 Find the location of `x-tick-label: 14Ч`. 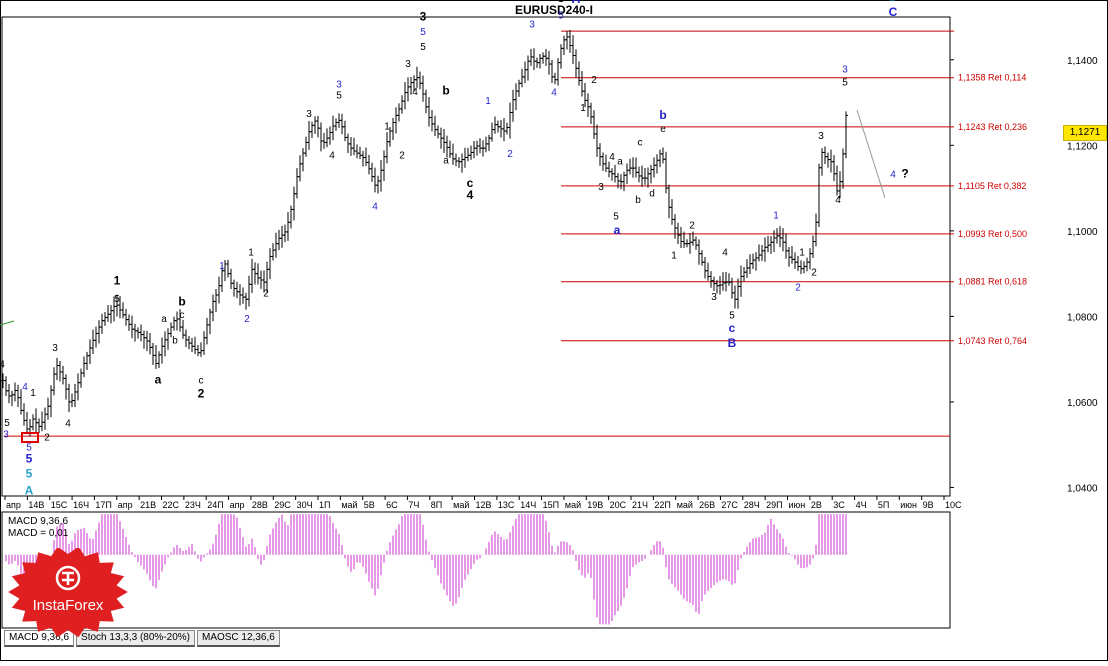

x-tick-label: 14Ч is located at coordinates (528, 505).